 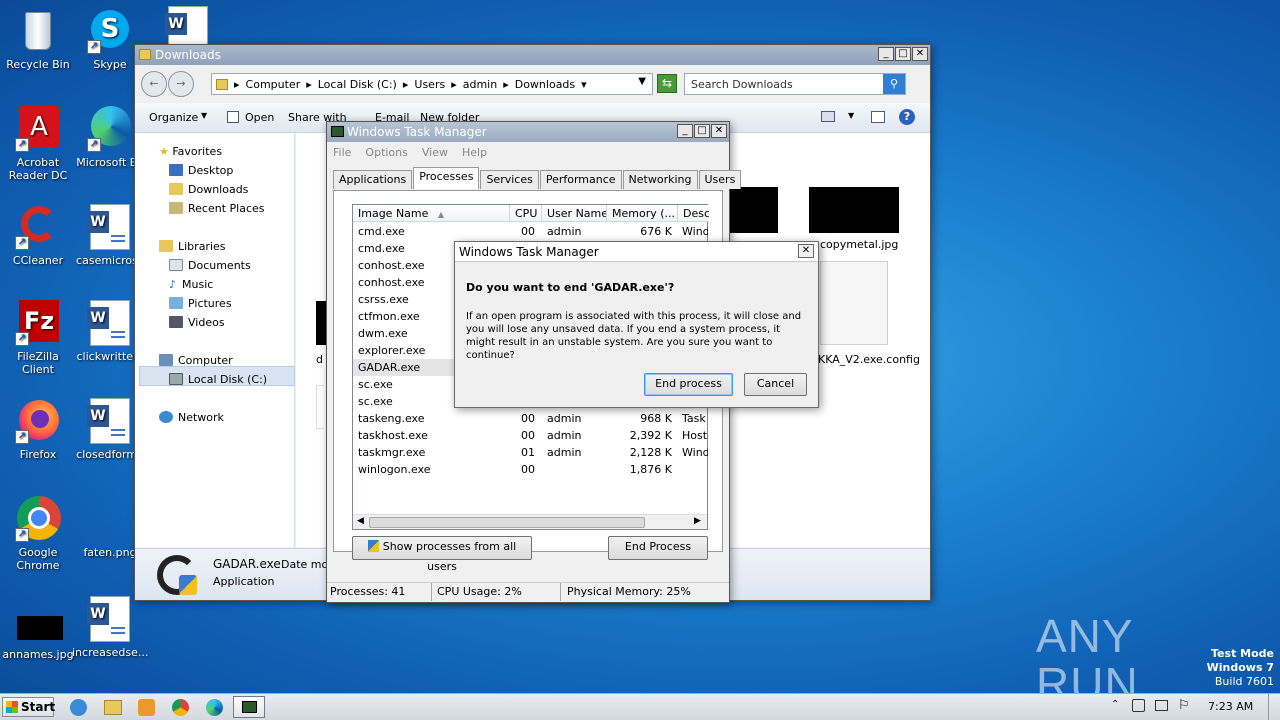 I want to click on tray-flag-icon: ⚐, so click(x=1184, y=705).